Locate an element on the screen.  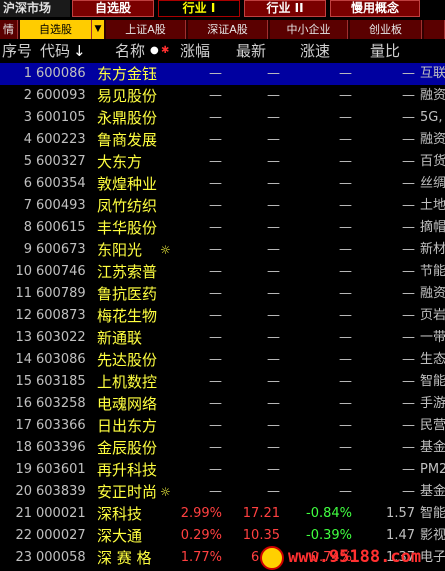
header-change: 涨幅 is located at coordinates (195, 51).